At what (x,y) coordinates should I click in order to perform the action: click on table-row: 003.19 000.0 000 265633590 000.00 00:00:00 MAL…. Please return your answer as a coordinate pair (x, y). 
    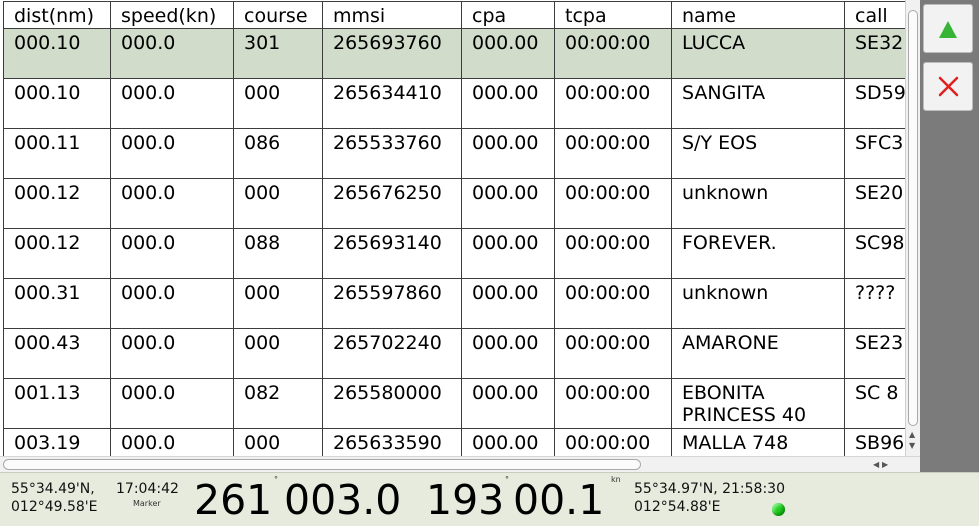
    Looking at the image, I should click on (454, 442).